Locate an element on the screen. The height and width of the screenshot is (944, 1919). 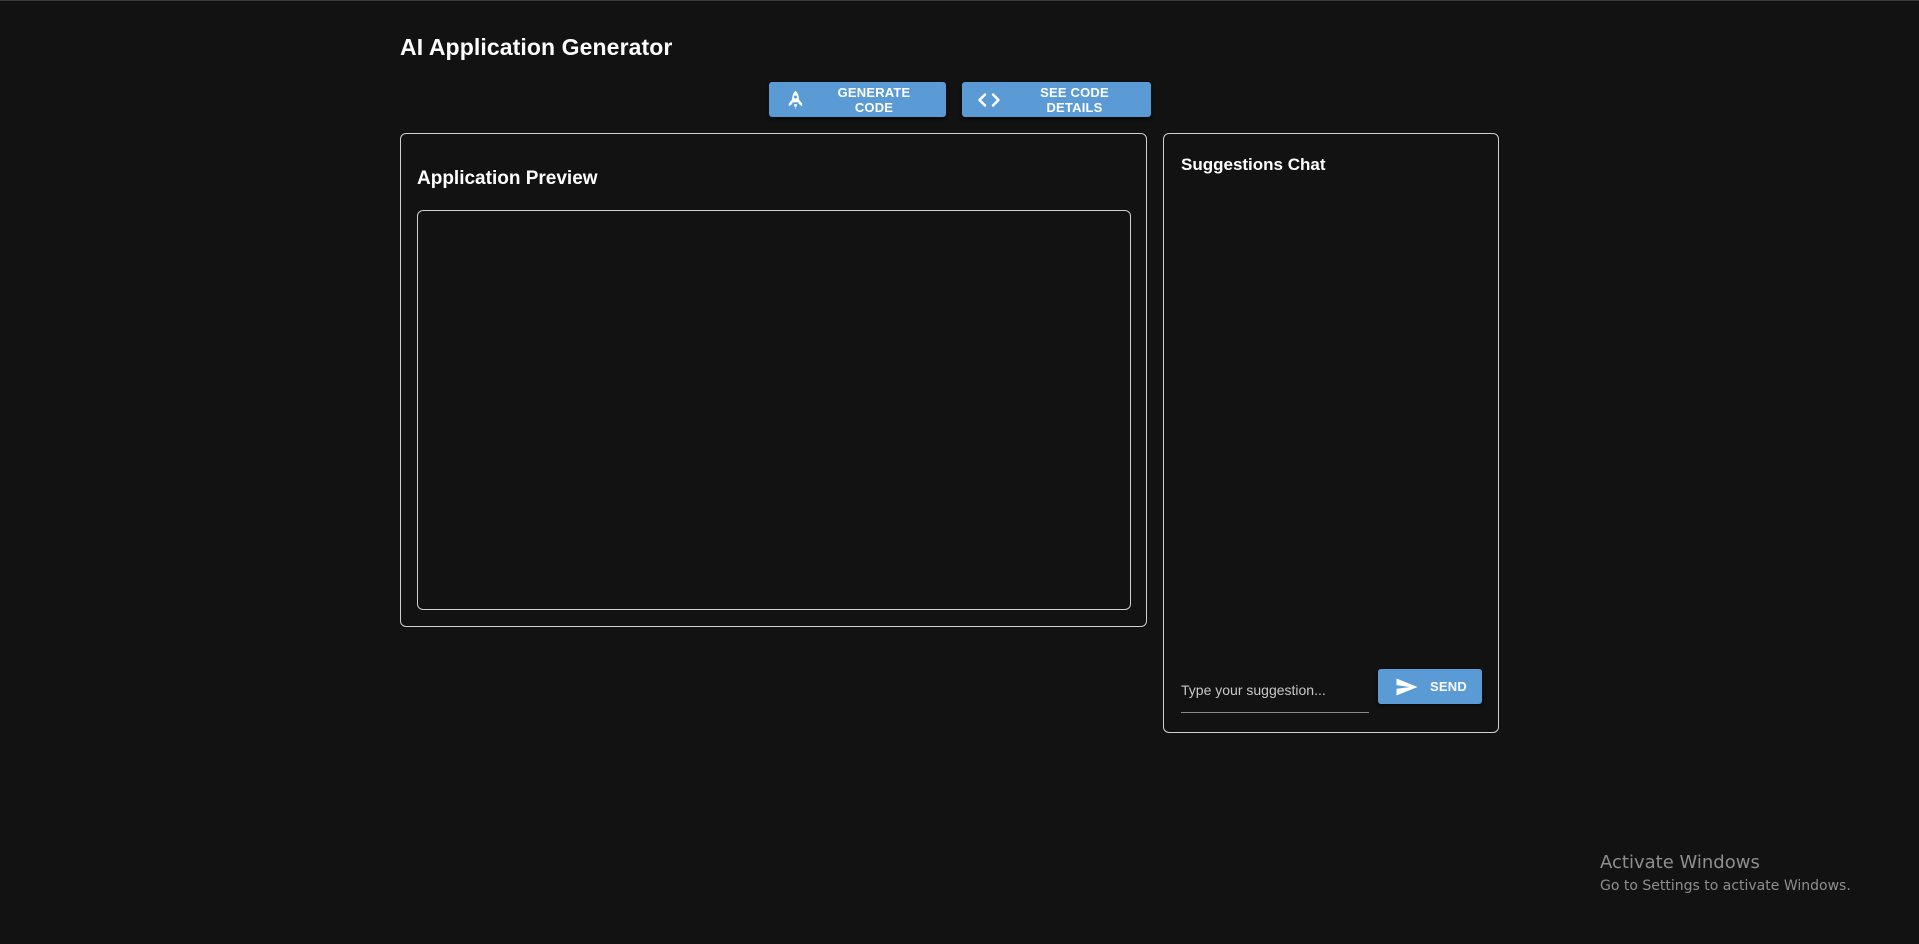
suggestions-chat-panel: Suggestions Chat SEND is located at coordinates (1331, 433).